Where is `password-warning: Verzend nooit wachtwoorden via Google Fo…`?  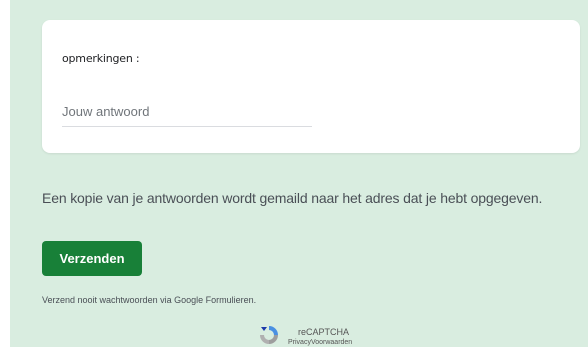
password-warning: Verzend nooit wachtwoorden via Google Fo… is located at coordinates (149, 300).